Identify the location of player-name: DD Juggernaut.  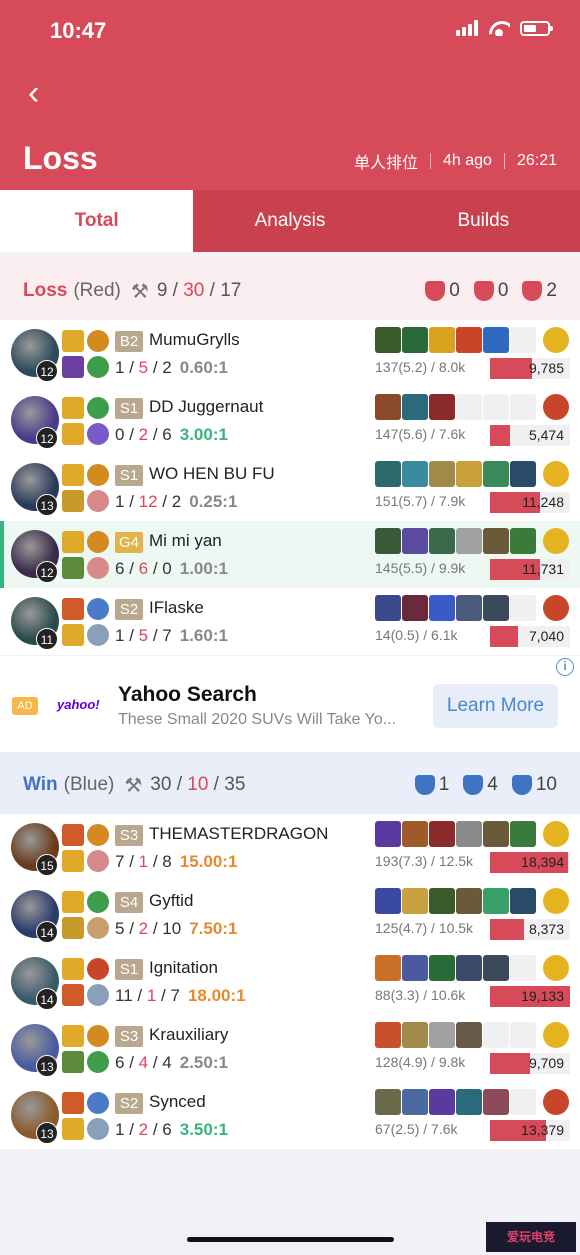
(206, 407).